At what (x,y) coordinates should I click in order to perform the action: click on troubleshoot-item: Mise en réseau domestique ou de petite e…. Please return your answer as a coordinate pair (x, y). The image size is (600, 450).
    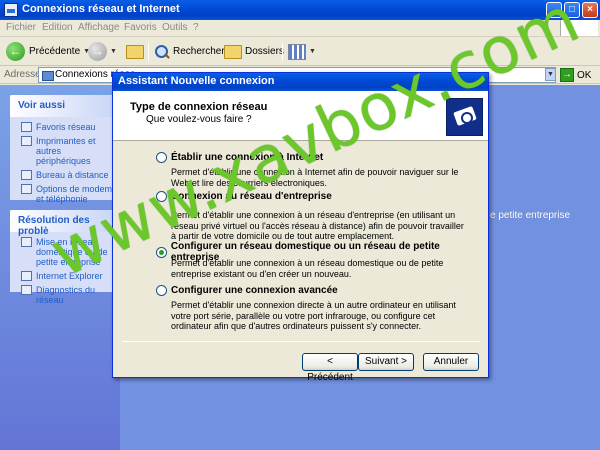
    Looking at the image, I should click on (65, 252).